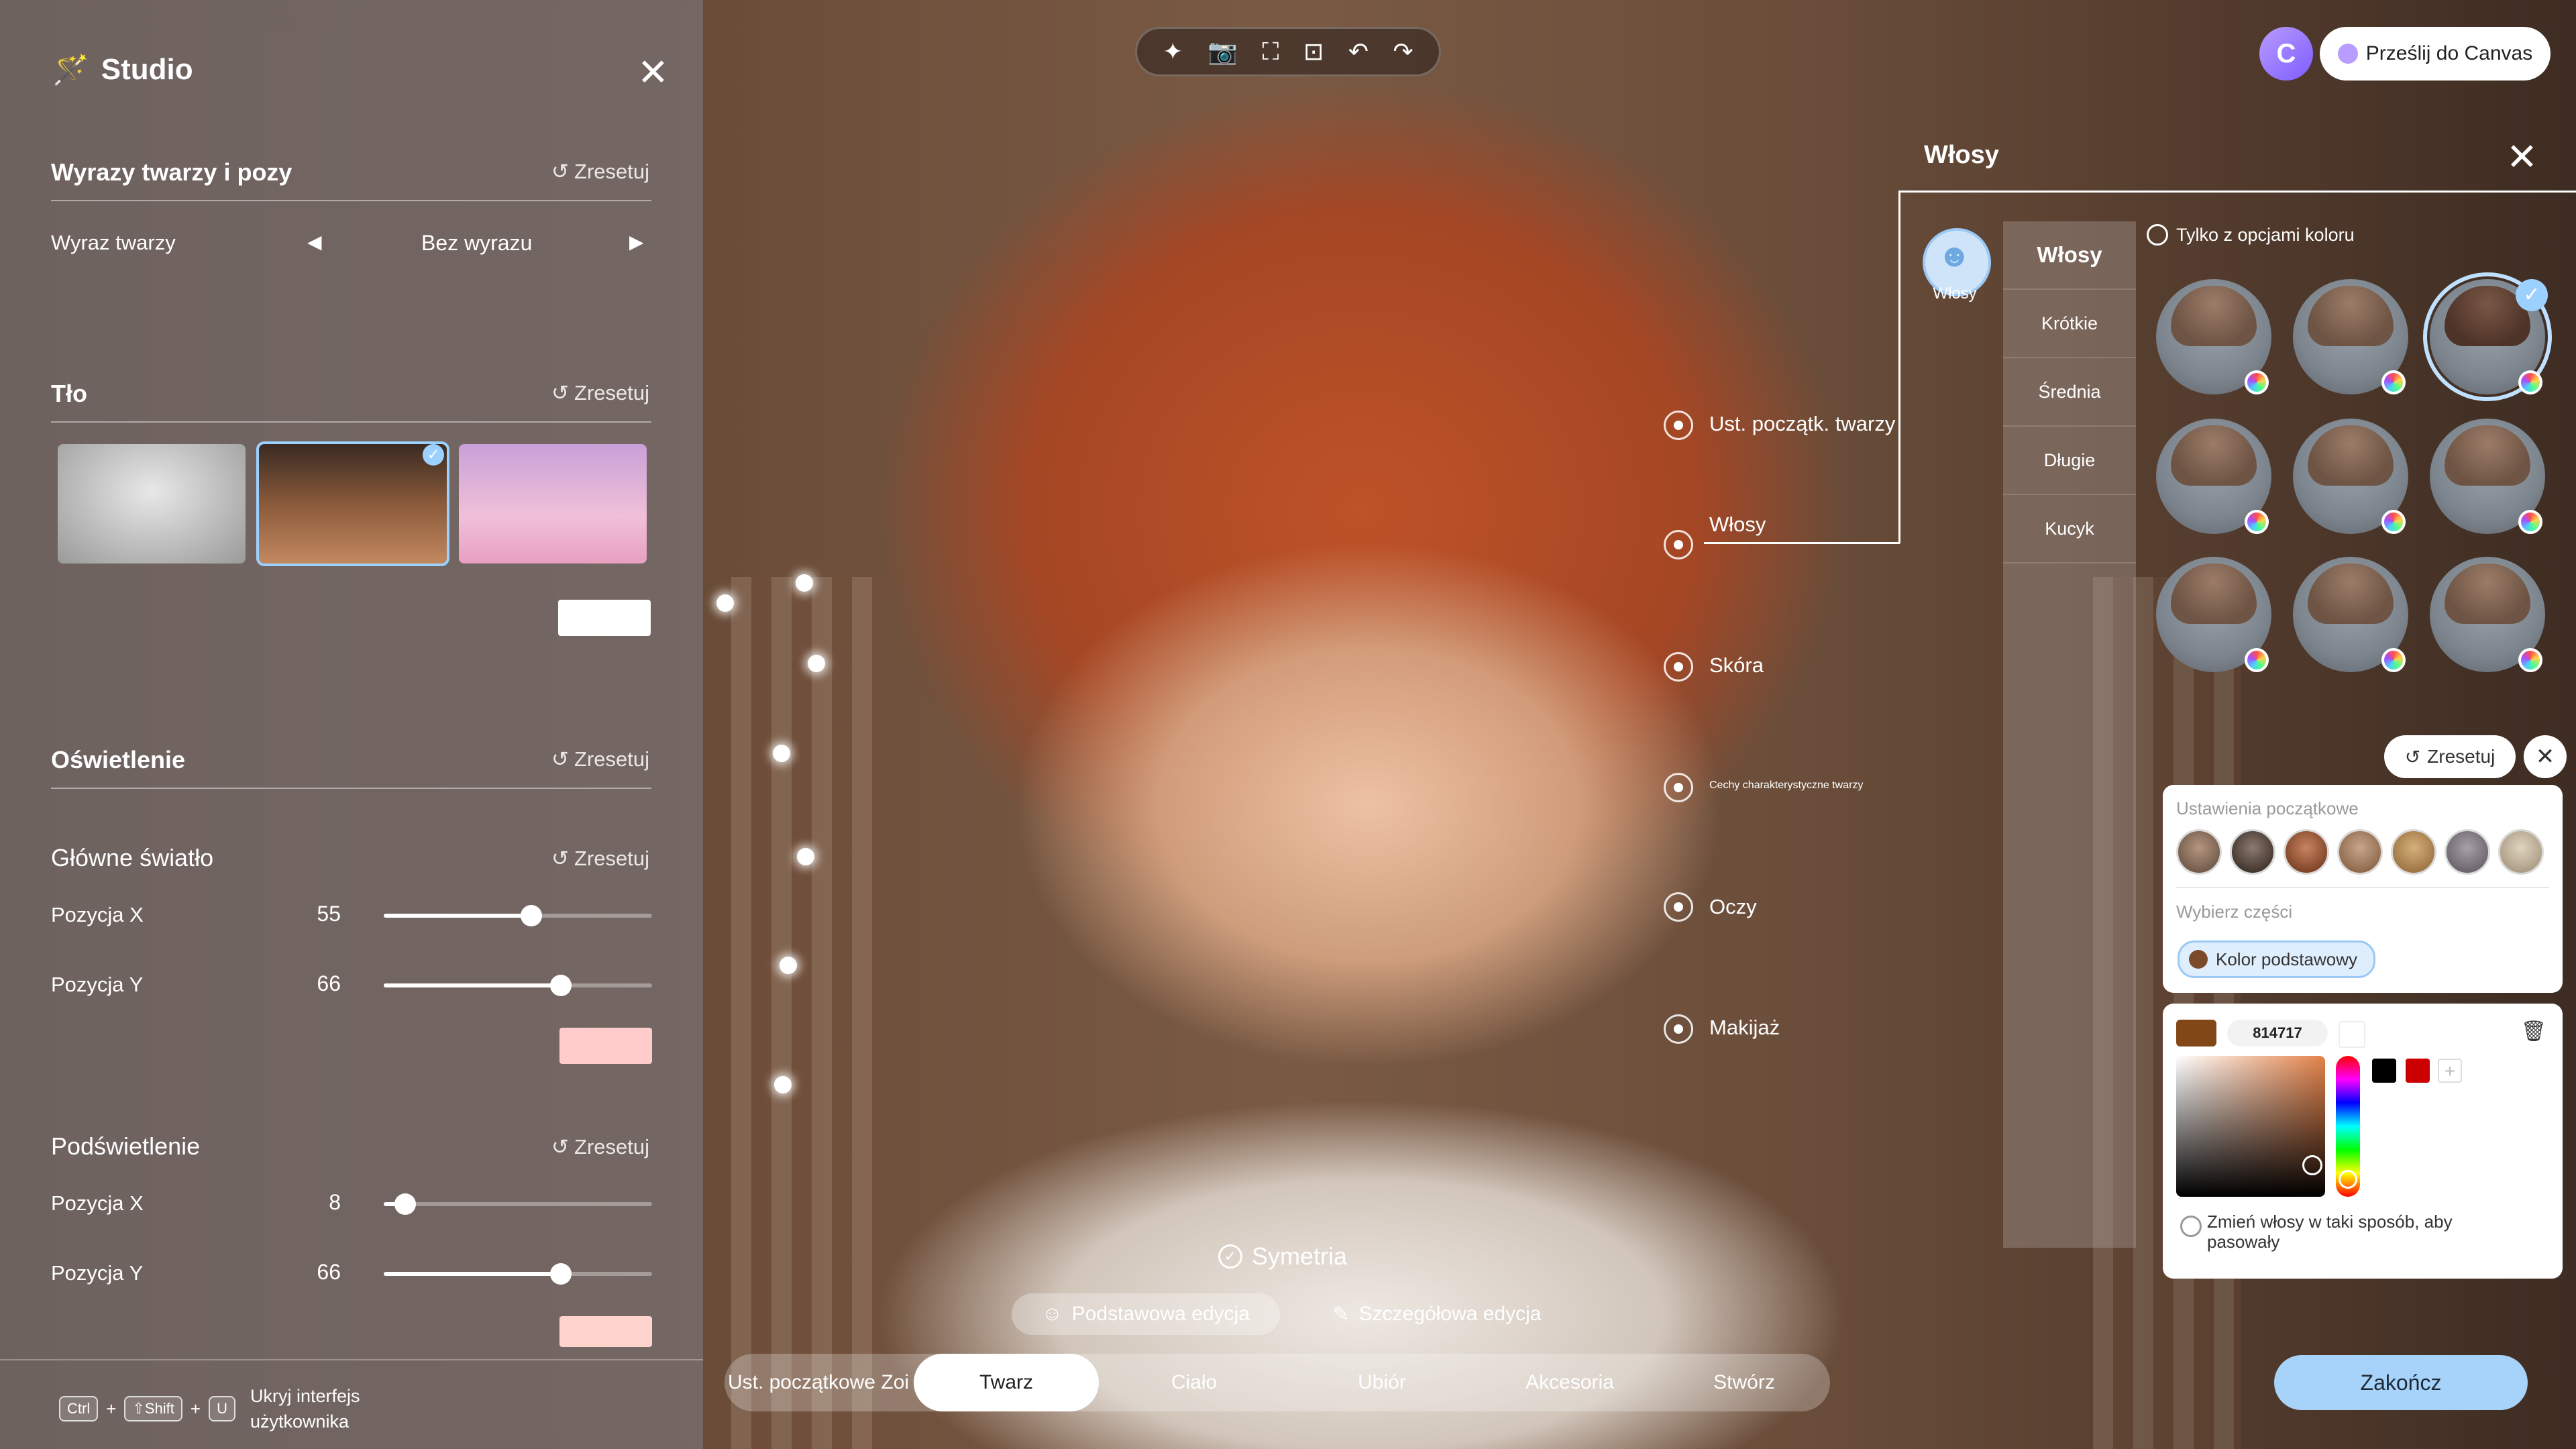 Image resolution: width=2576 pixels, height=1449 pixels. Describe the element at coordinates (2450, 1071) in the screenshot. I see `add-color-button: +` at that location.